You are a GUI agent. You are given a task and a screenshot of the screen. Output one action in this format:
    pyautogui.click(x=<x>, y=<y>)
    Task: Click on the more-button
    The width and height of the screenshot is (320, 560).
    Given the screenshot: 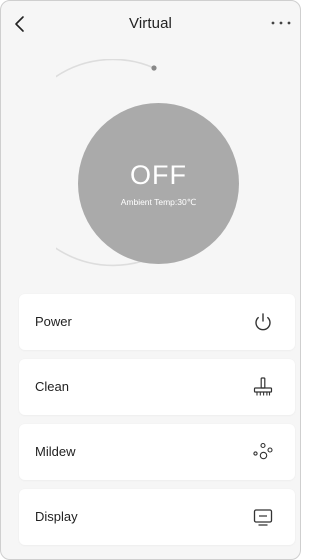 What is the action you would take?
    pyautogui.click(x=281, y=23)
    